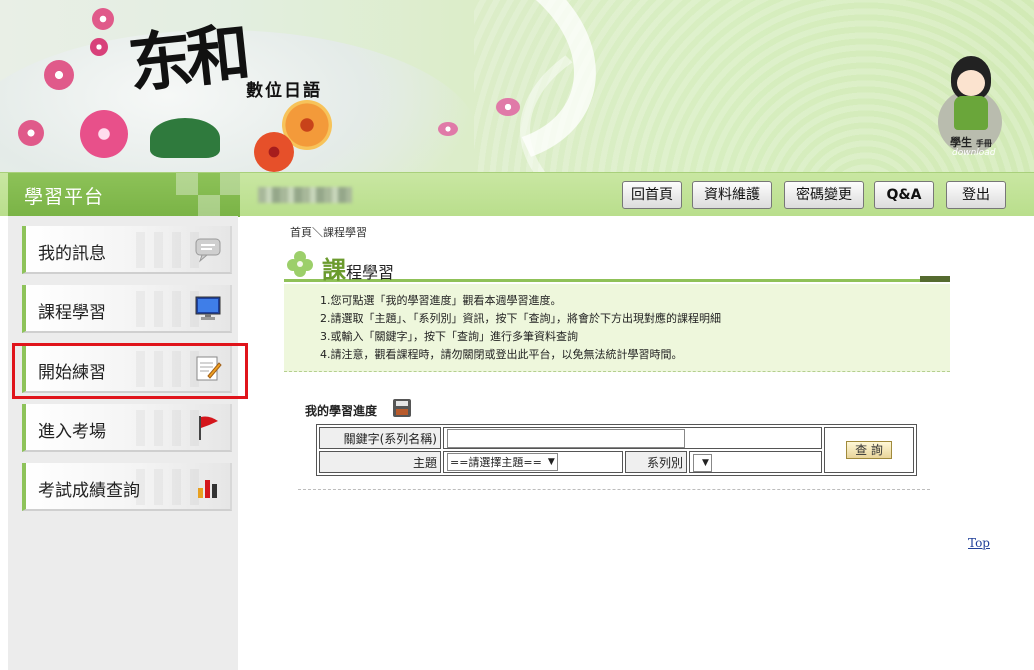 The image size is (1034, 670). I want to click on query-cell: 查 詢, so click(869, 450).